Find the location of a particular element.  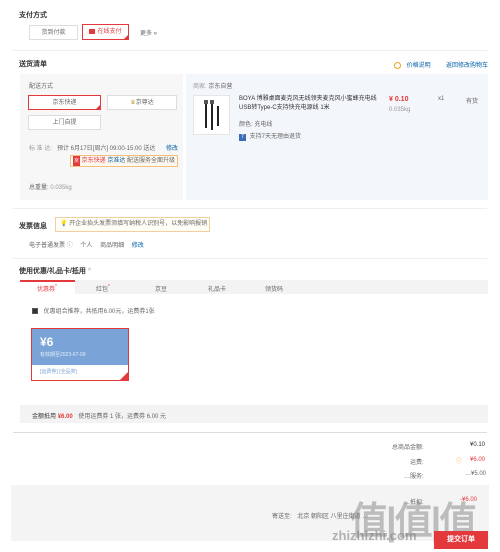

tag-link: 京准达 is located at coordinates (116, 161).